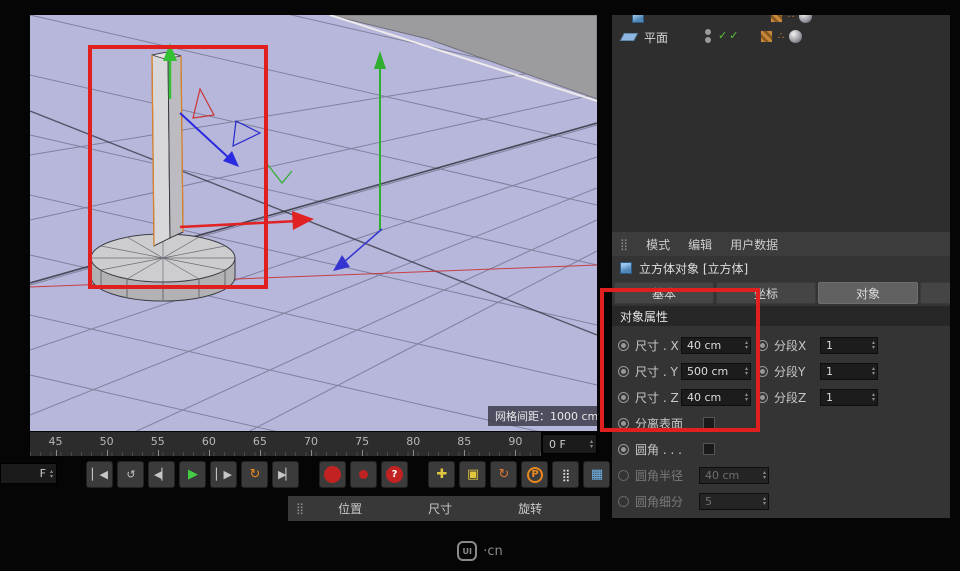 Image resolution: width=960 pixels, height=571 pixels. Describe the element at coordinates (161, 474) in the screenshot. I see `prev-frame-button: ◀▏` at that location.